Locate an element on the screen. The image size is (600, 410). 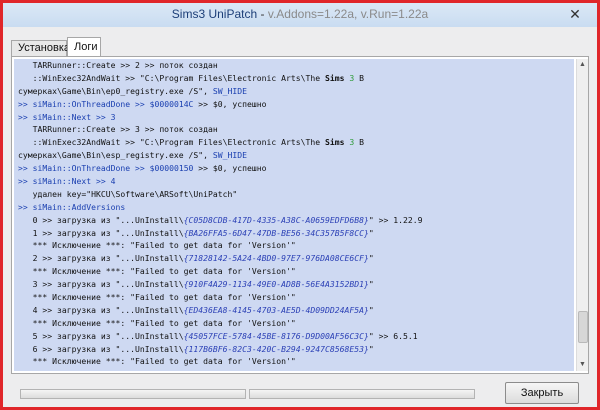
log-segment: {45057FCE-5784-45BE-8176-D9D00AF56C3C} is located at coordinates (276, 335).